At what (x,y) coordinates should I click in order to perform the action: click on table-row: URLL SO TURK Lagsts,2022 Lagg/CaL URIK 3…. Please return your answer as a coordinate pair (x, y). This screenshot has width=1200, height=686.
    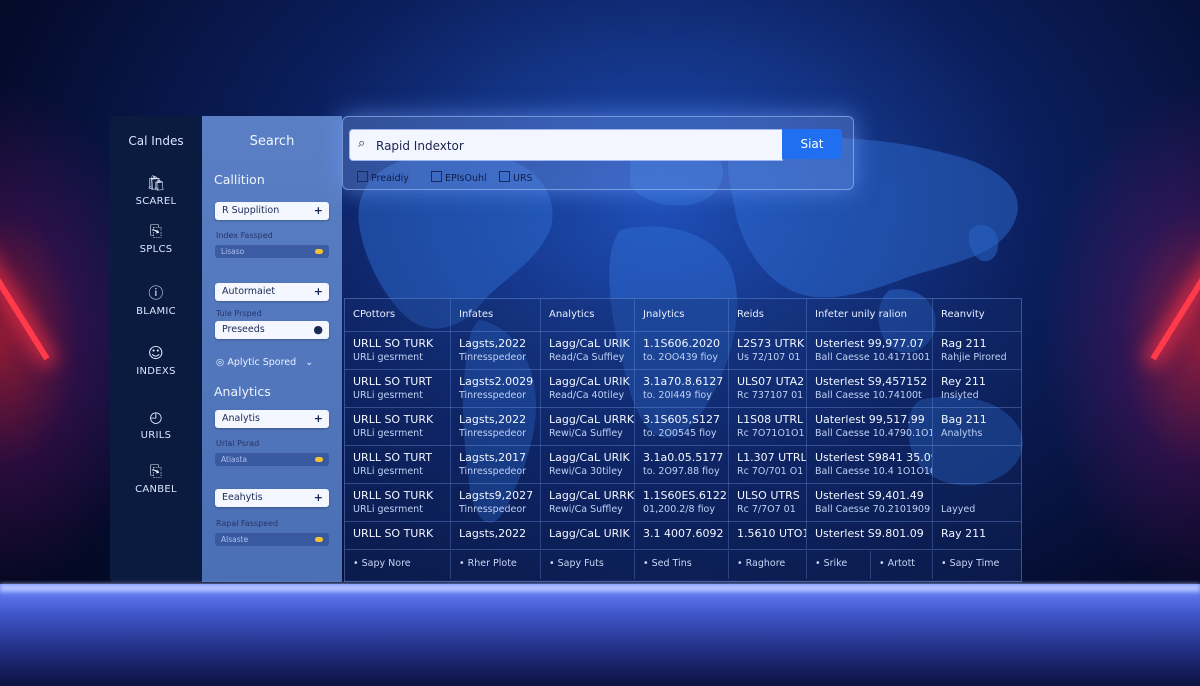
    Looking at the image, I should click on (683, 535).